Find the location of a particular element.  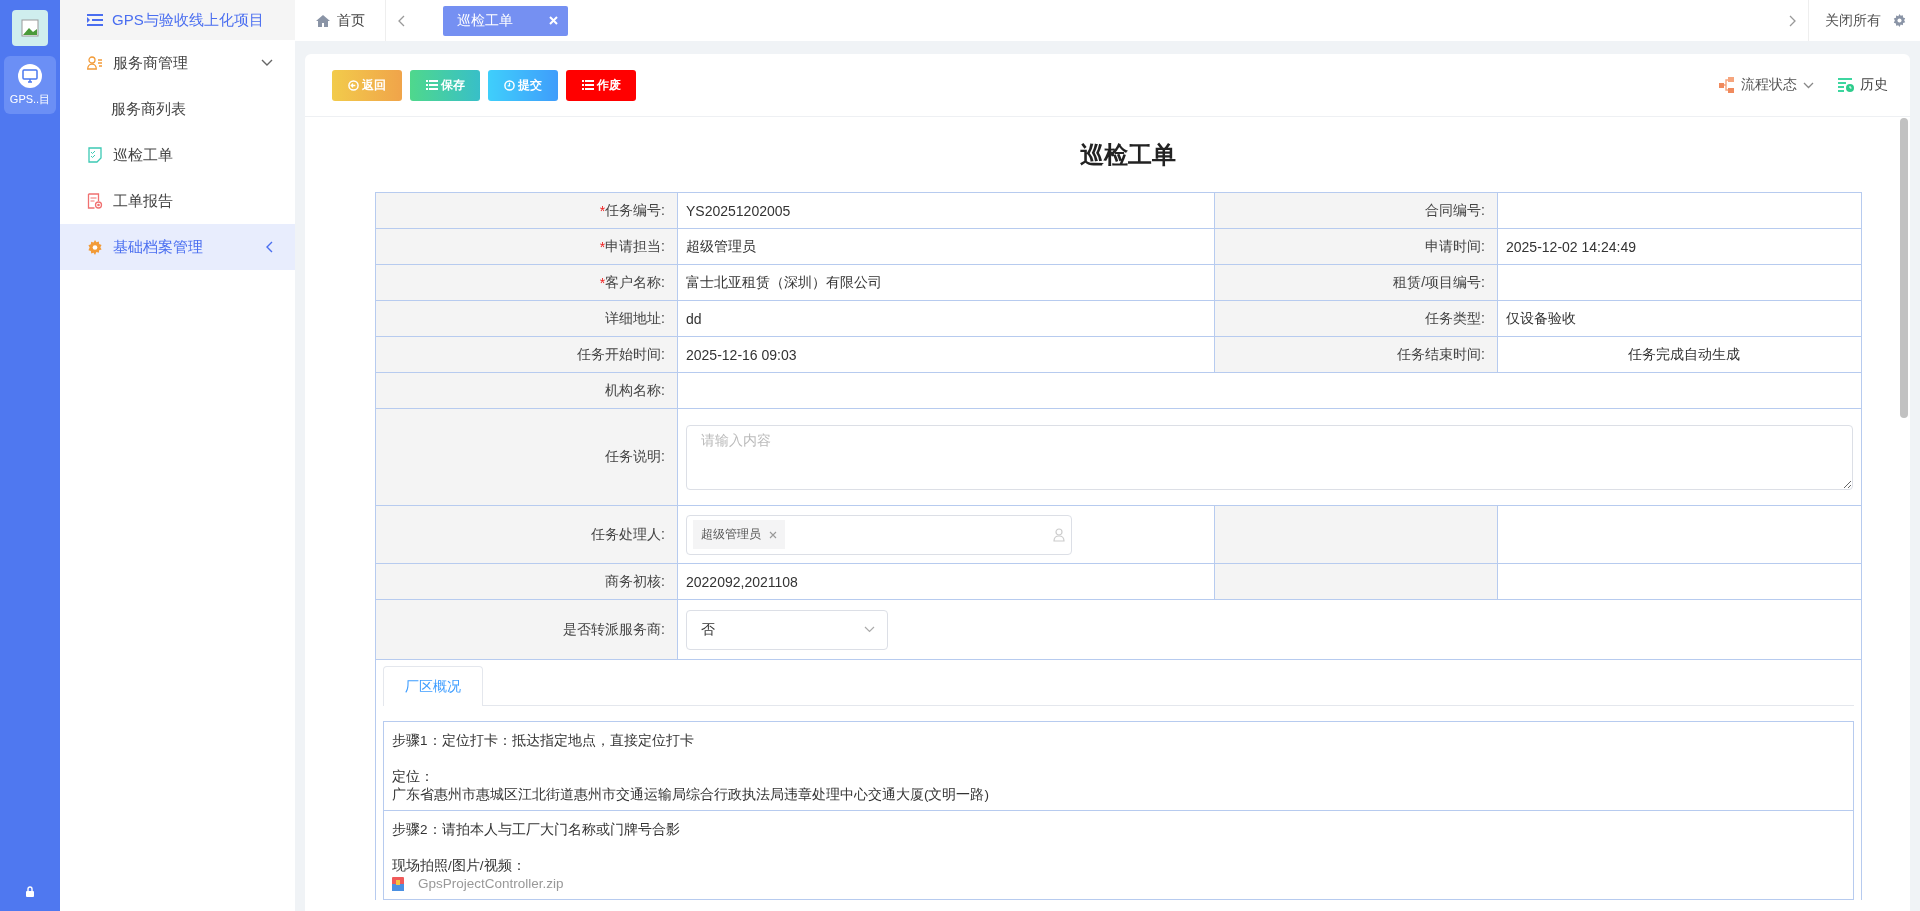

description-input: 请输入内容 is located at coordinates (1269, 457).